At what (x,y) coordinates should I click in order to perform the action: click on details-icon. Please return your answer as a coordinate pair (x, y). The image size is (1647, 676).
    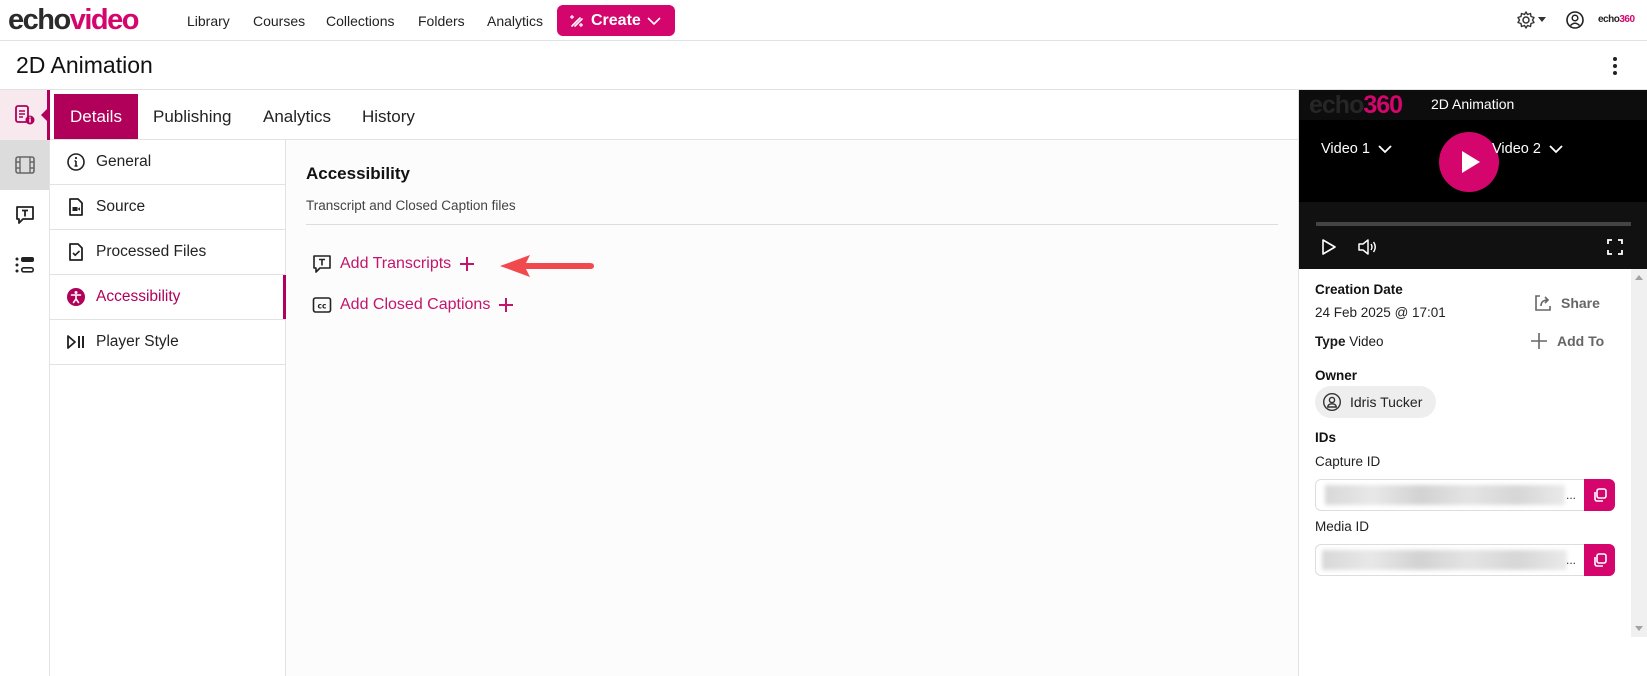
    Looking at the image, I should click on (25, 115).